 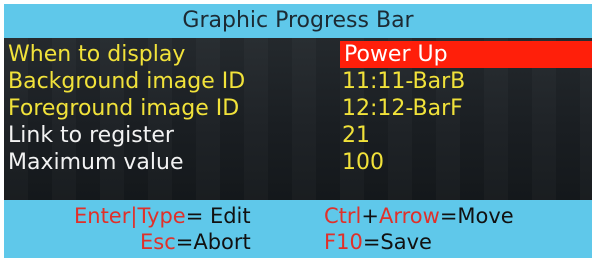 I want to click on help-move: Ctrl+Arrow=Move, so click(x=419, y=216).